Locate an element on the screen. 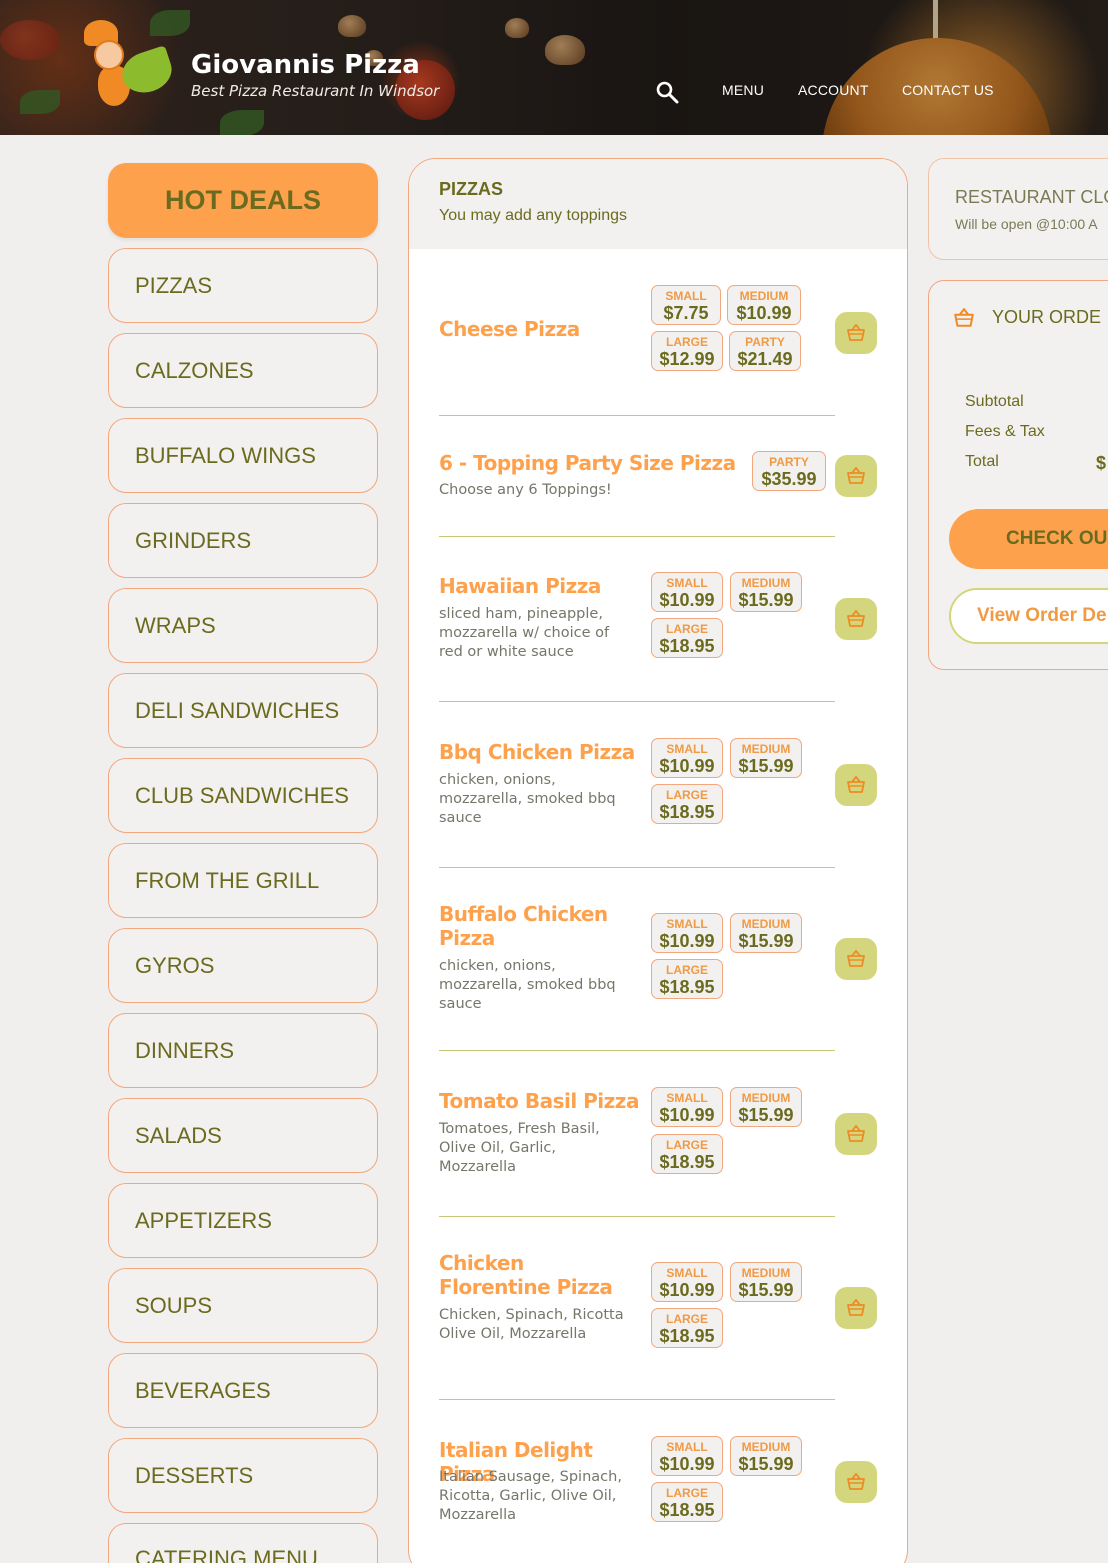  order-title: YOUR ORDE is located at coordinates (1047, 317).